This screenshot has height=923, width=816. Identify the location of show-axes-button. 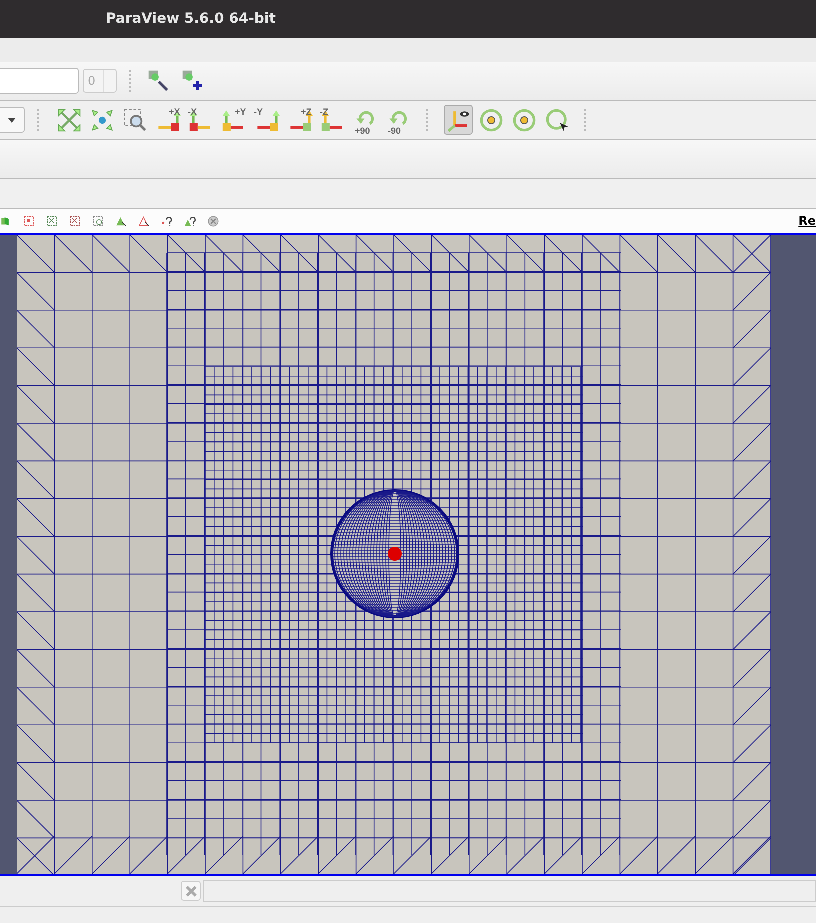
(458, 120).